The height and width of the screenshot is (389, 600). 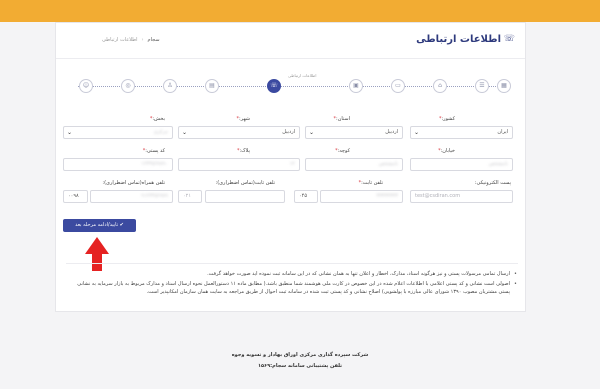 I want to click on country-select: ایران ⌄, so click(x=461, y=132).